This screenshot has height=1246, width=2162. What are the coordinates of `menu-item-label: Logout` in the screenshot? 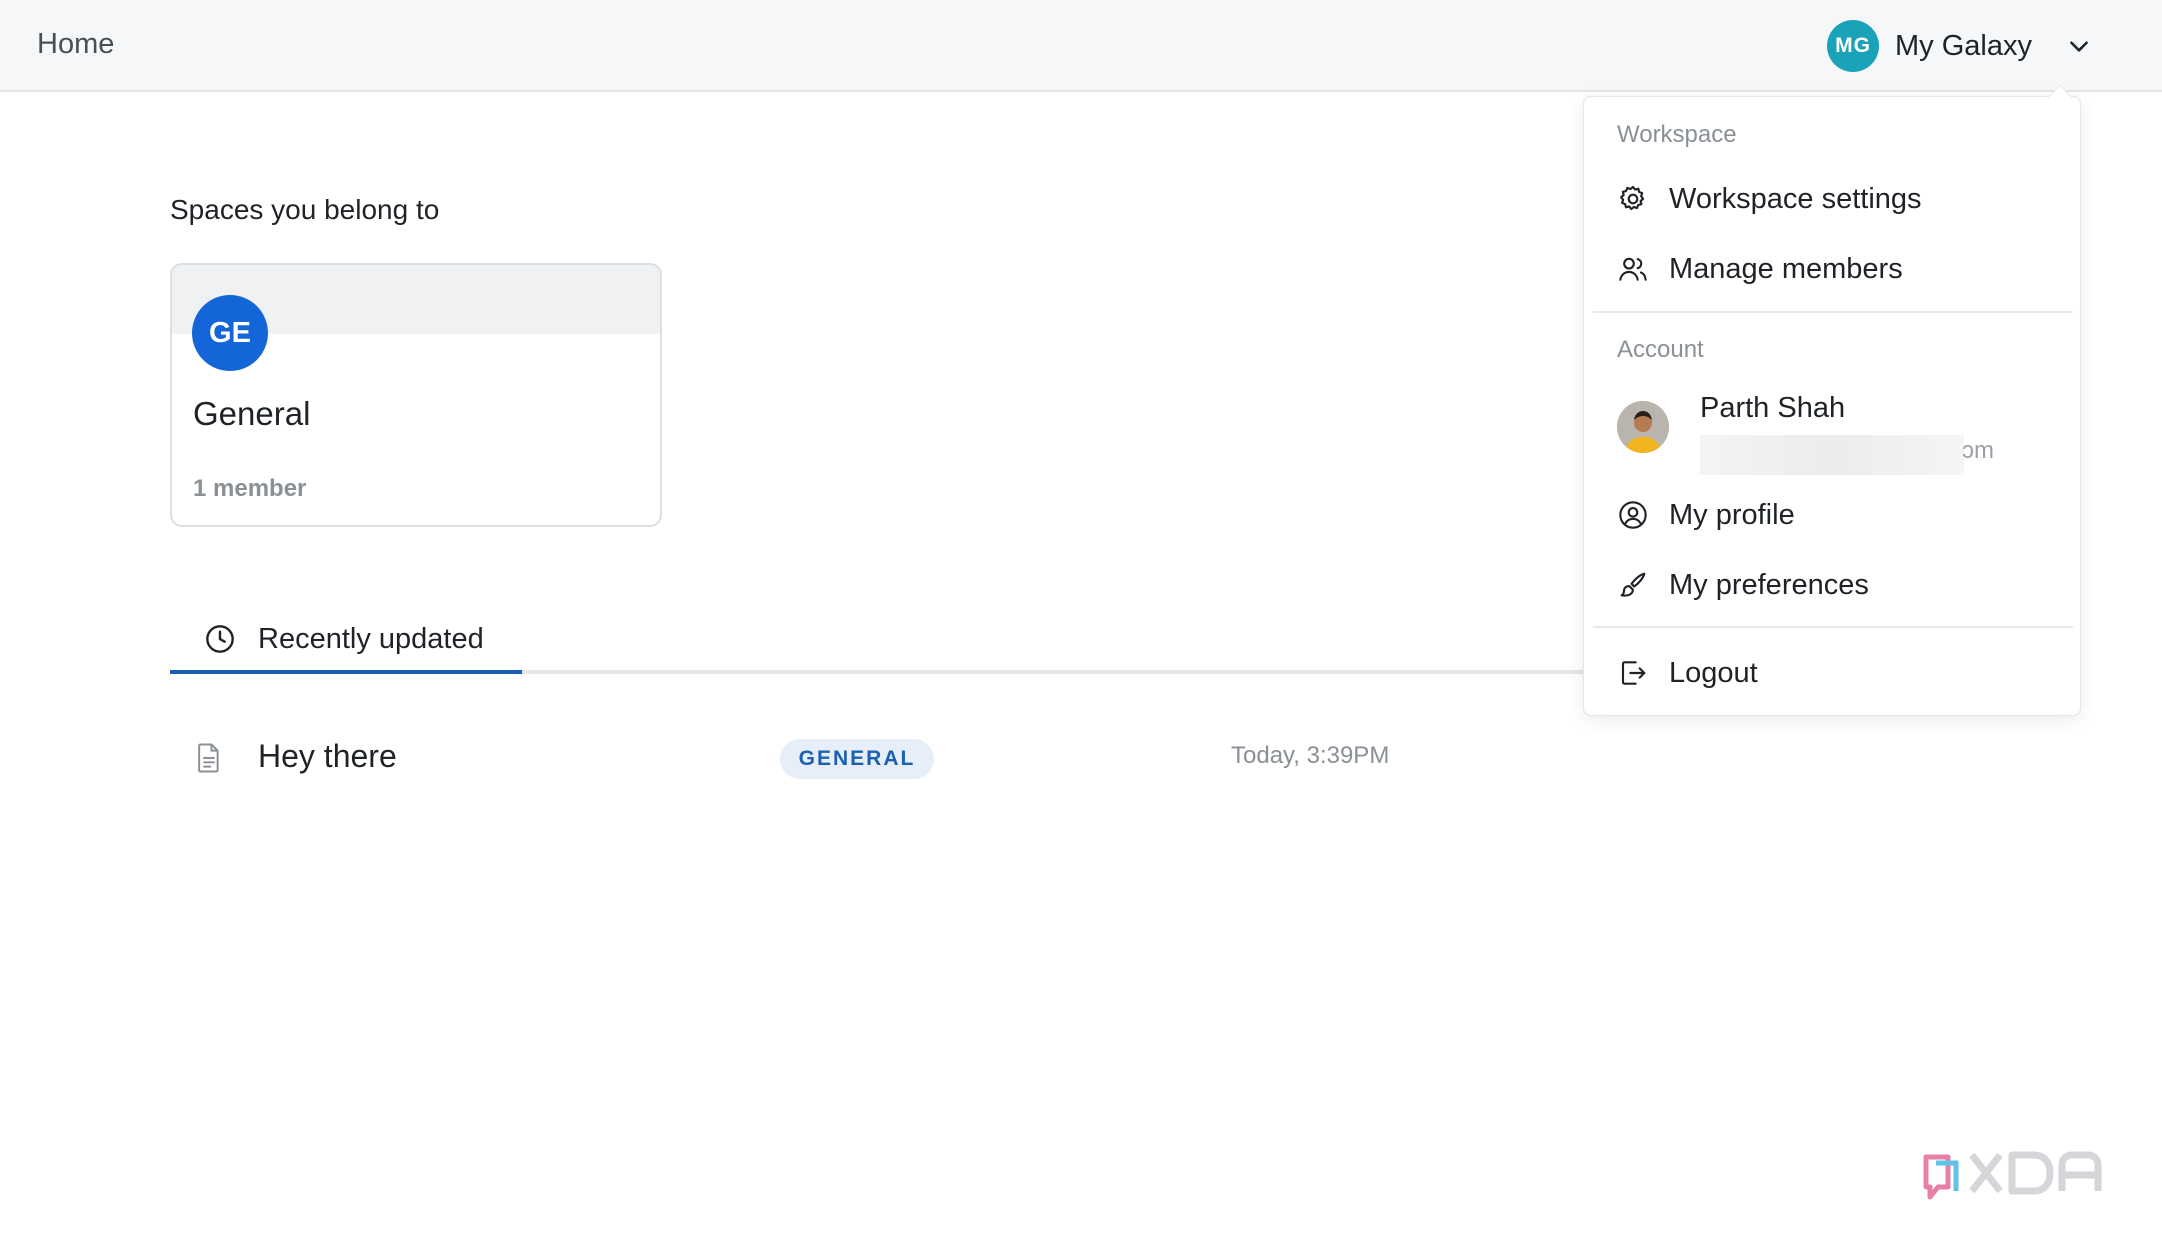 It's located at (1713, 672).